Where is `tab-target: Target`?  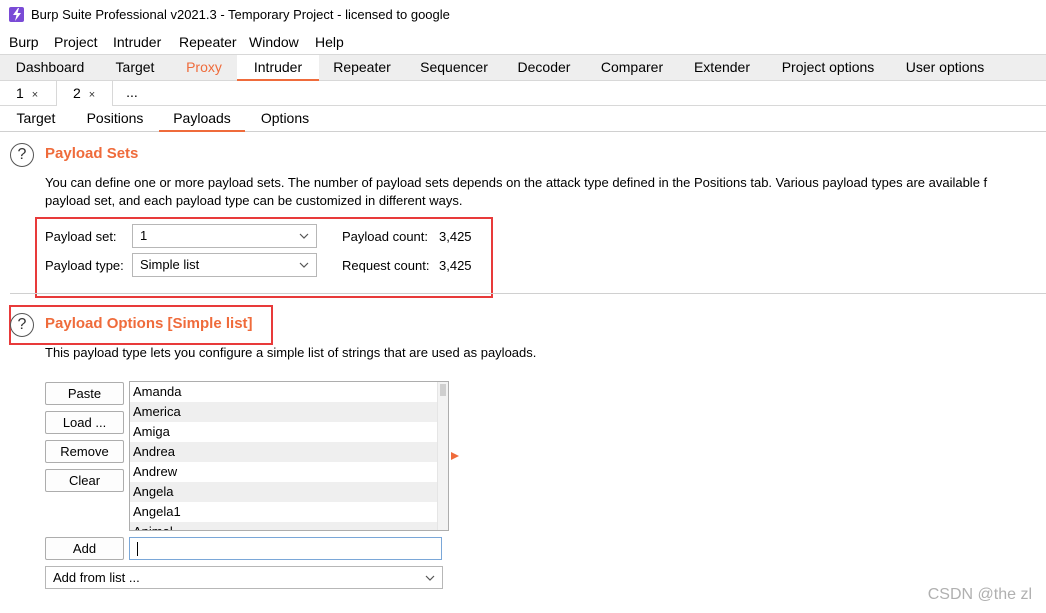 tab-target: Target is located at coordinates (135, 68).